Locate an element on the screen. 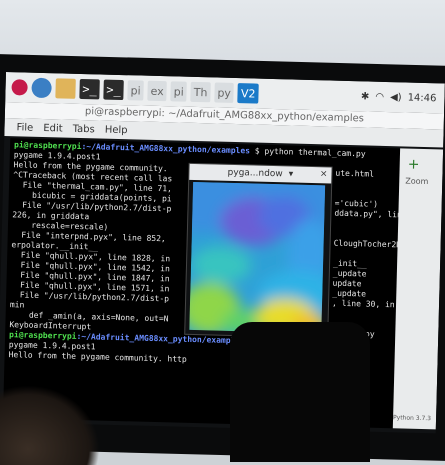 This screenshot has height=465, width=445. file-manager-icon is located at coordinates (65, 88).